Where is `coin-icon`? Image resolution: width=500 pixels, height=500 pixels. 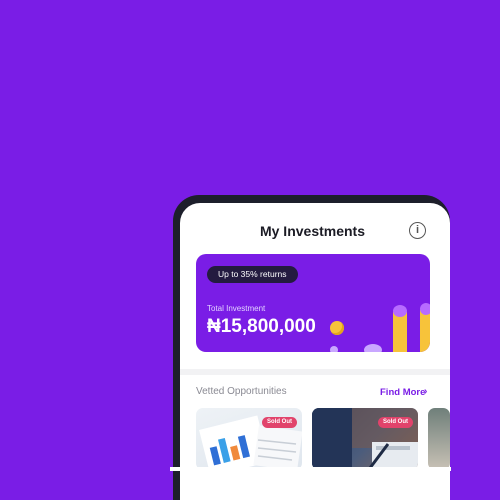 coin-icon is located at coordinates (337, 328).